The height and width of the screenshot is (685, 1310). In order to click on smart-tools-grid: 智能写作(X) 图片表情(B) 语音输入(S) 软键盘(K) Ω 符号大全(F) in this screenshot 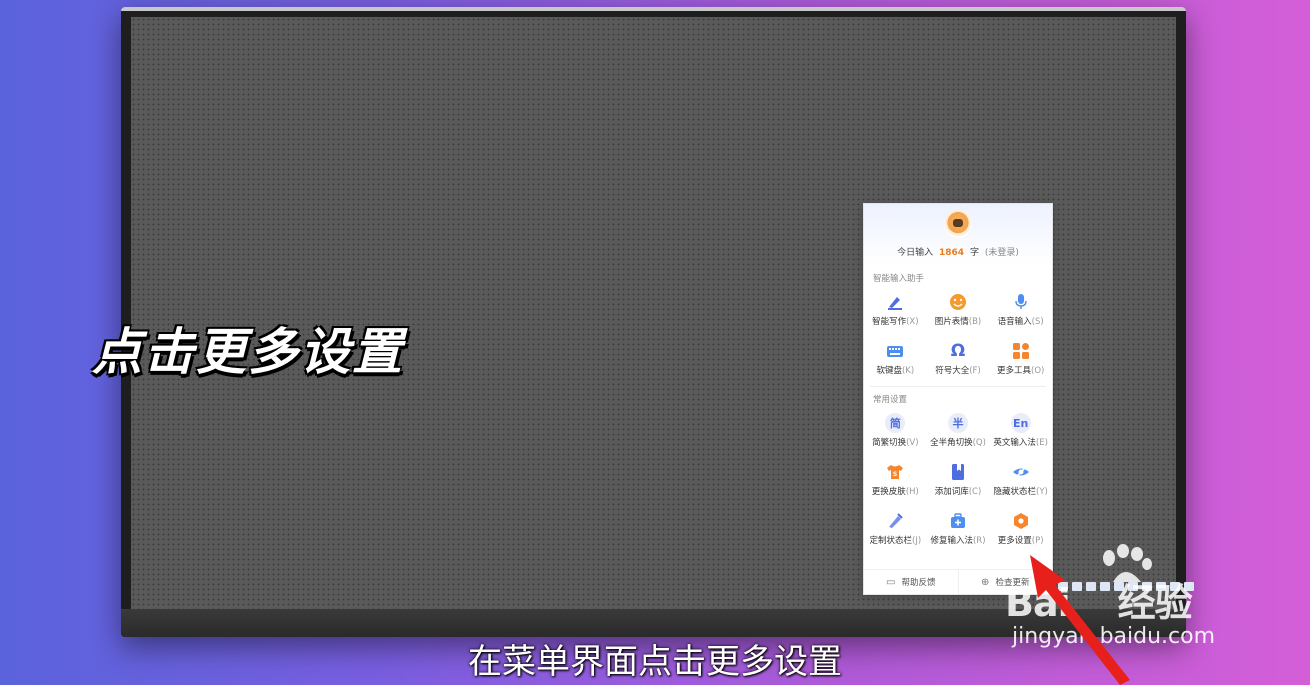, I will do `click(958, 336)`.